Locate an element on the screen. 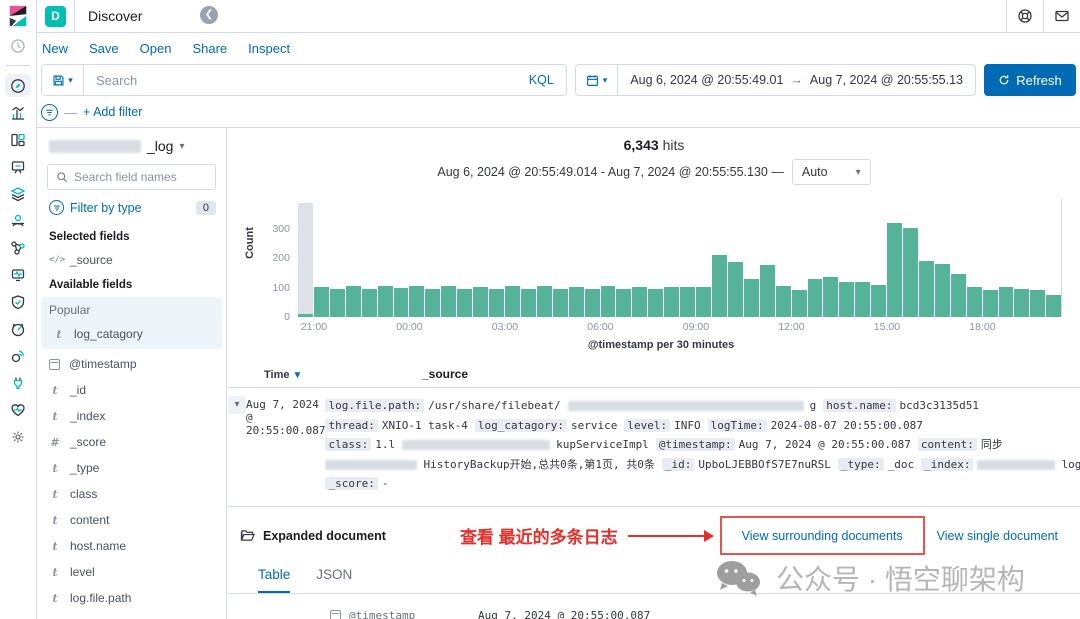  interval-select: Auto ▾ is located at coordinates (831, 172).